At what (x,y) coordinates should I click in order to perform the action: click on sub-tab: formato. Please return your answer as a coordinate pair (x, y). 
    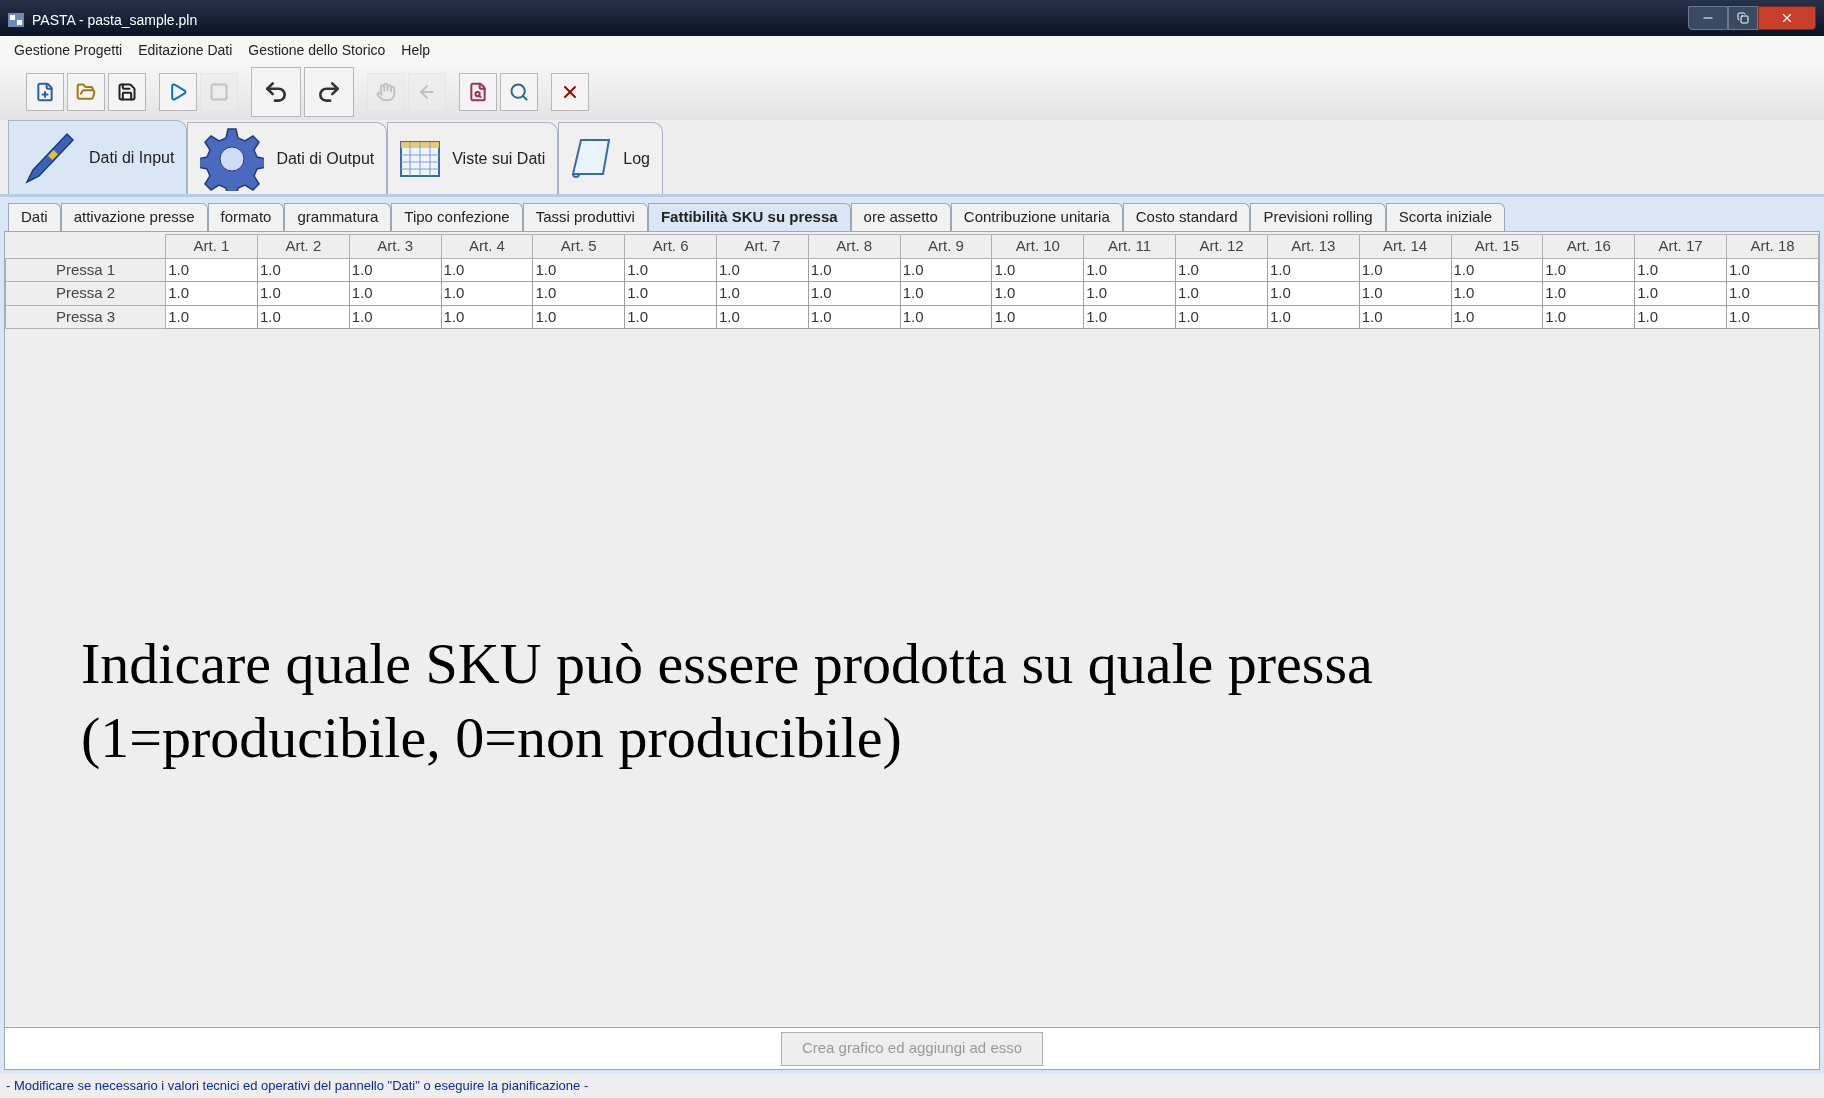
    Looking at the image, I should click on (246, 217).